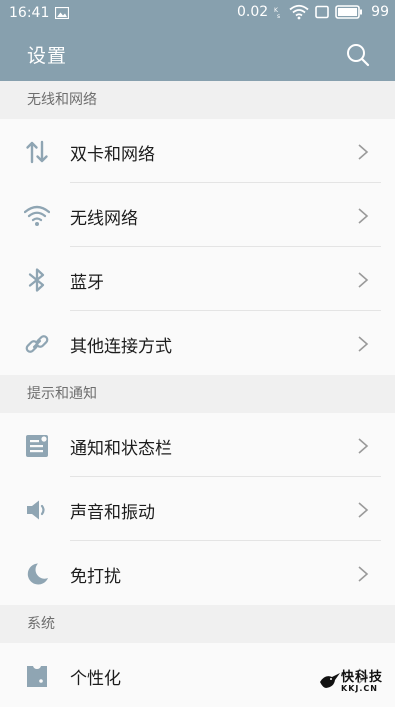  Describe the element at coordinates (112, 155) in the screenshot. I see `settings-item-label: 双卡和网络` at that location.